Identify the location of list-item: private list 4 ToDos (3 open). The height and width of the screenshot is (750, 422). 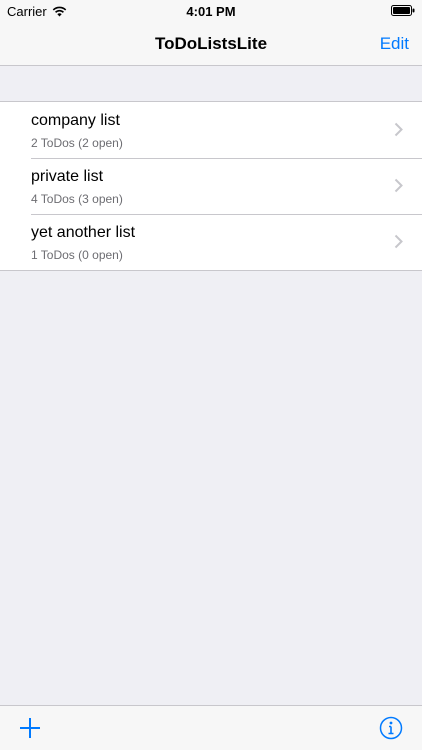
(211, 186).